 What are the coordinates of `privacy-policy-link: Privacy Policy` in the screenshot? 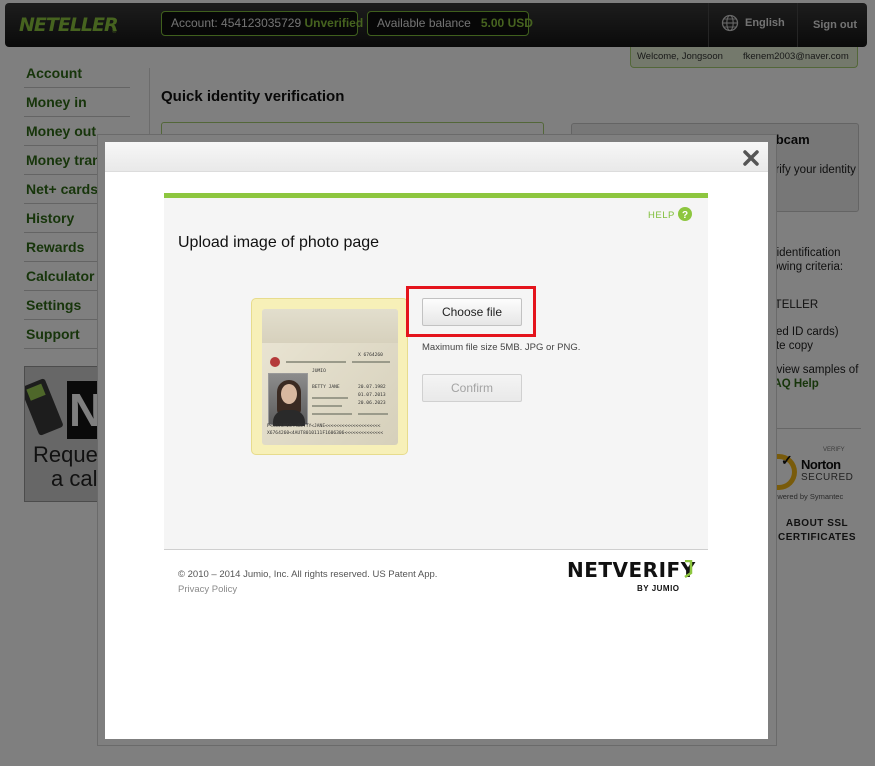 It's located at (207, 589).